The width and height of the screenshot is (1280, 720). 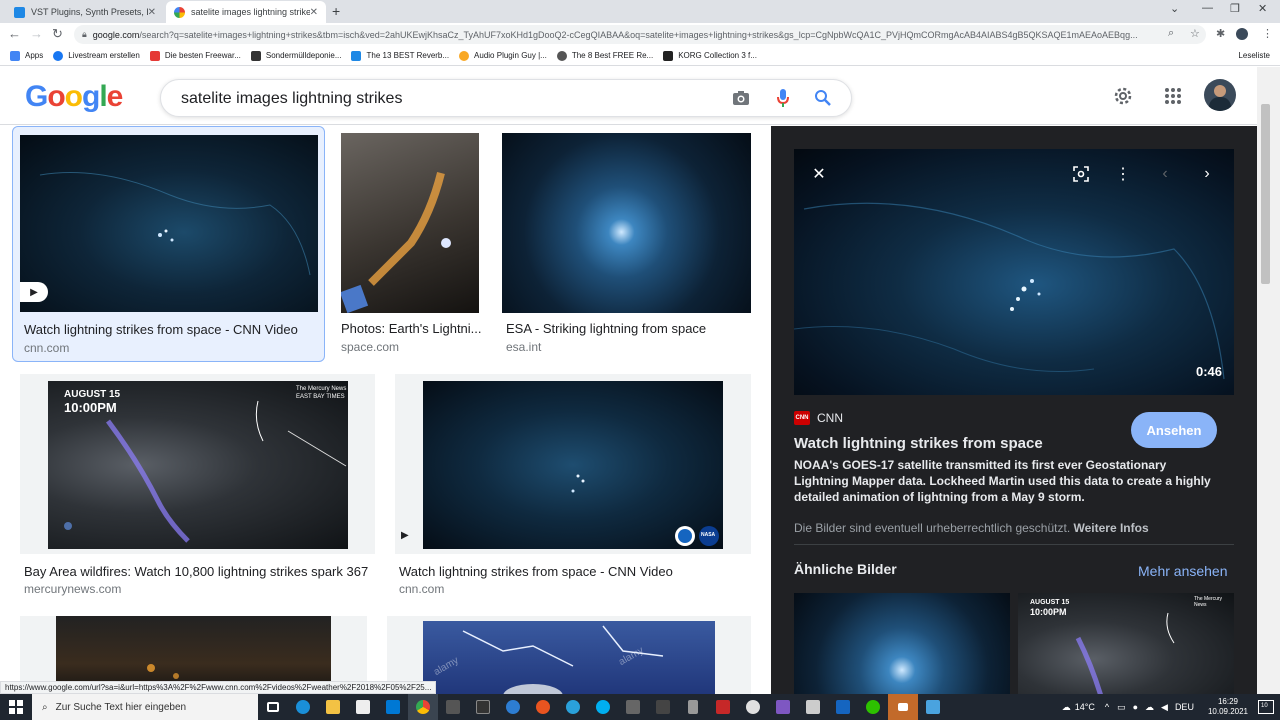 What do you see at coordinates (85, 12) in the screenshot?
I see `browser-tab-vst: VST Plugins, Synth Presets, Effect ✕` at bounding box center [85, 12].